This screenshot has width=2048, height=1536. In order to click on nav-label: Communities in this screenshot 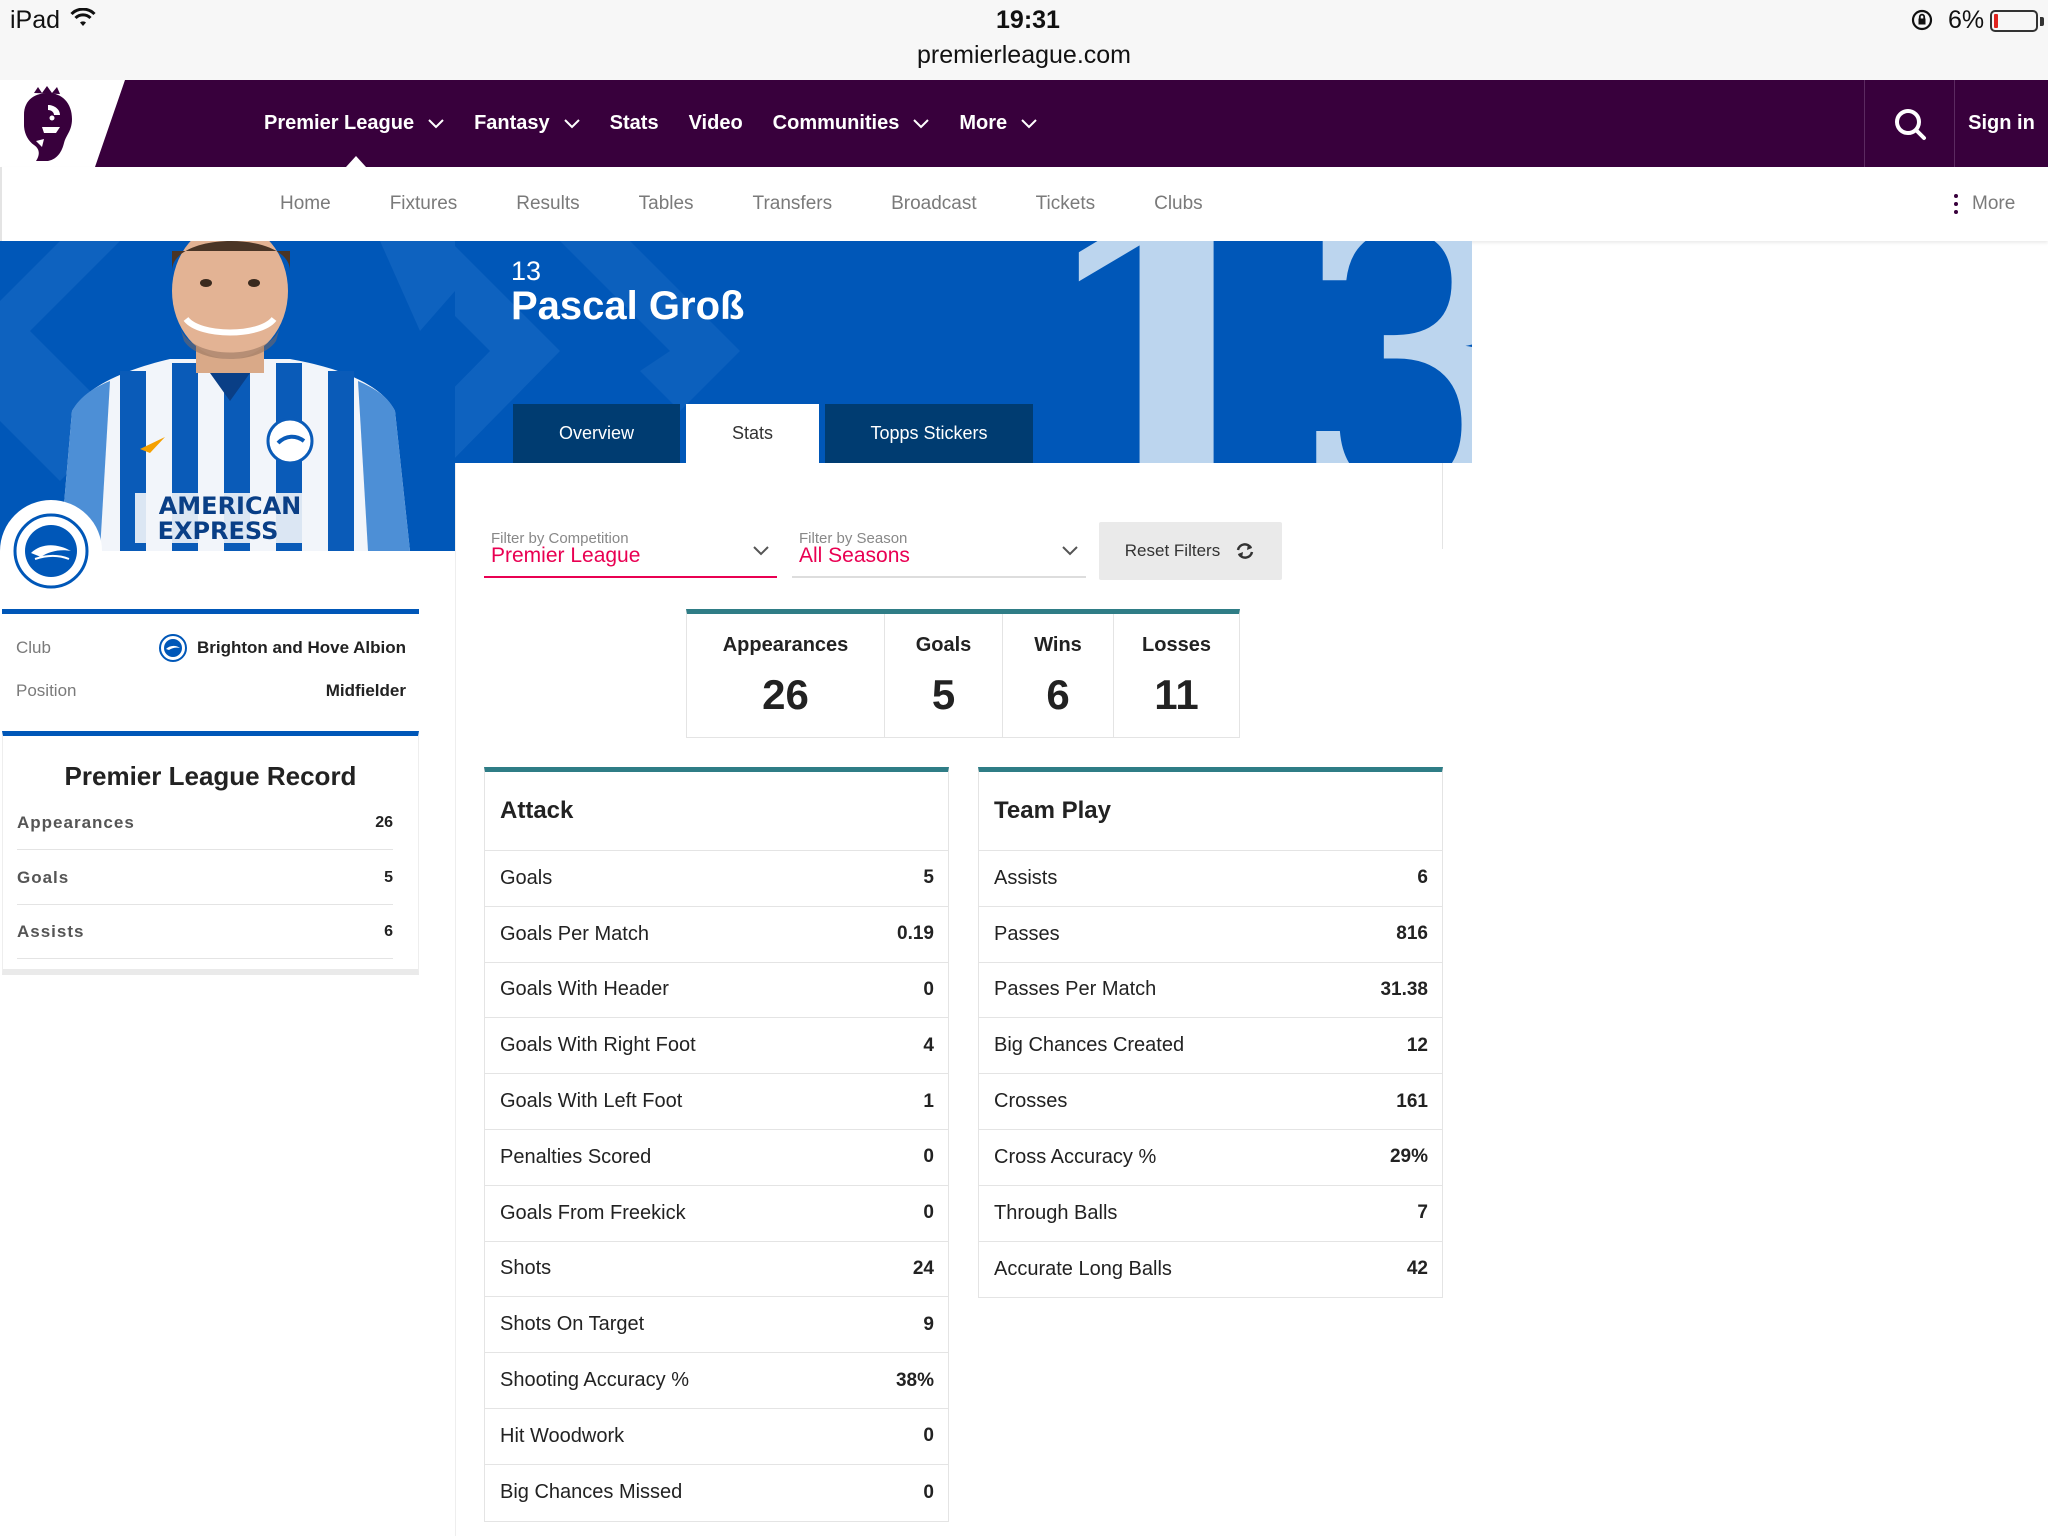, I will do `click(836, 123)`.